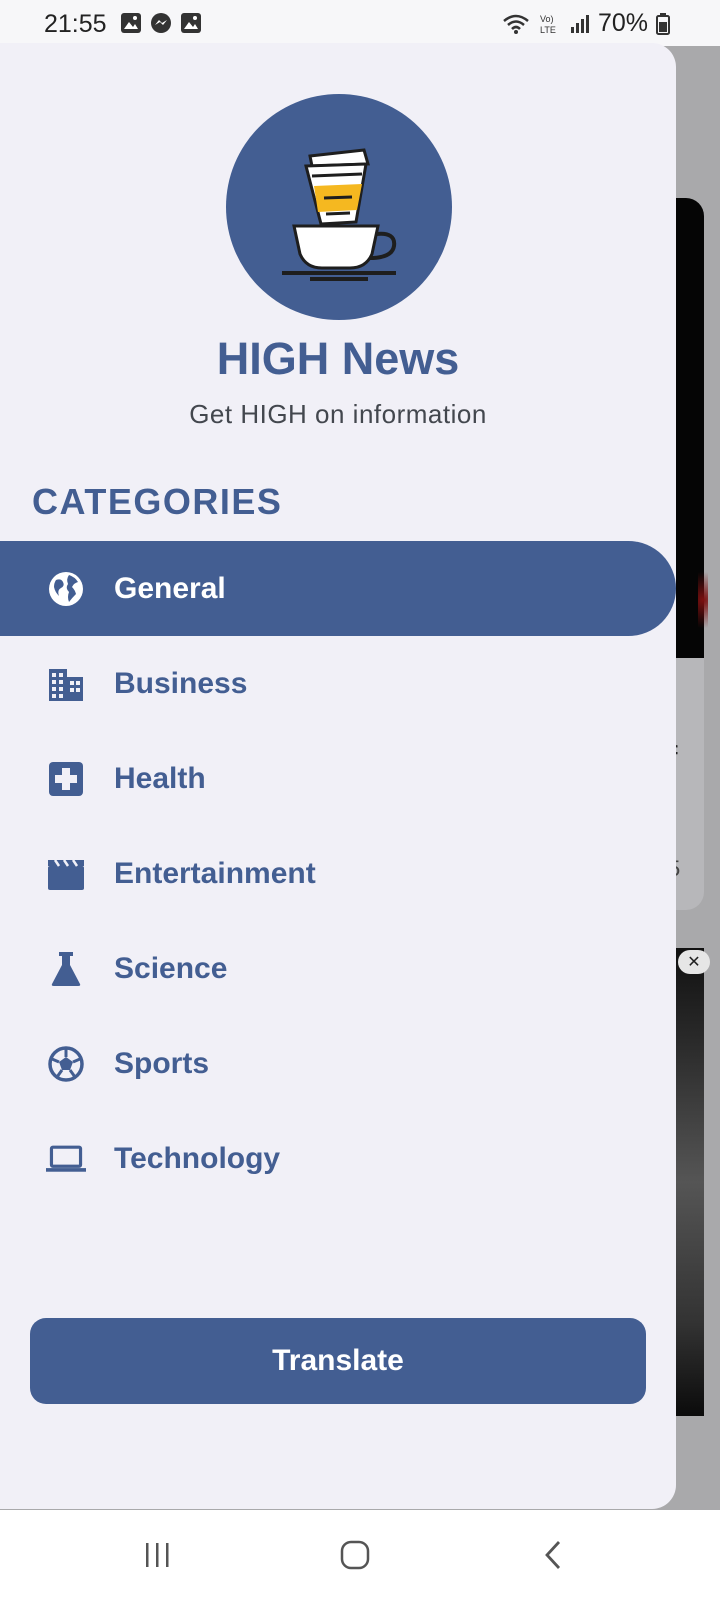  Describe the element at coordinates (338, 1158) in the screenshot. I see `category-item-technology: Technology` at that location.